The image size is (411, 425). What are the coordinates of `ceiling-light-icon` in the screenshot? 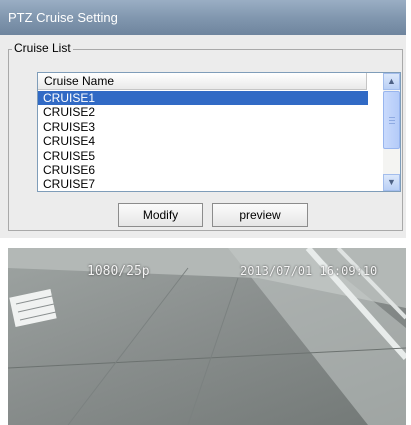 It's located at (33, 308).